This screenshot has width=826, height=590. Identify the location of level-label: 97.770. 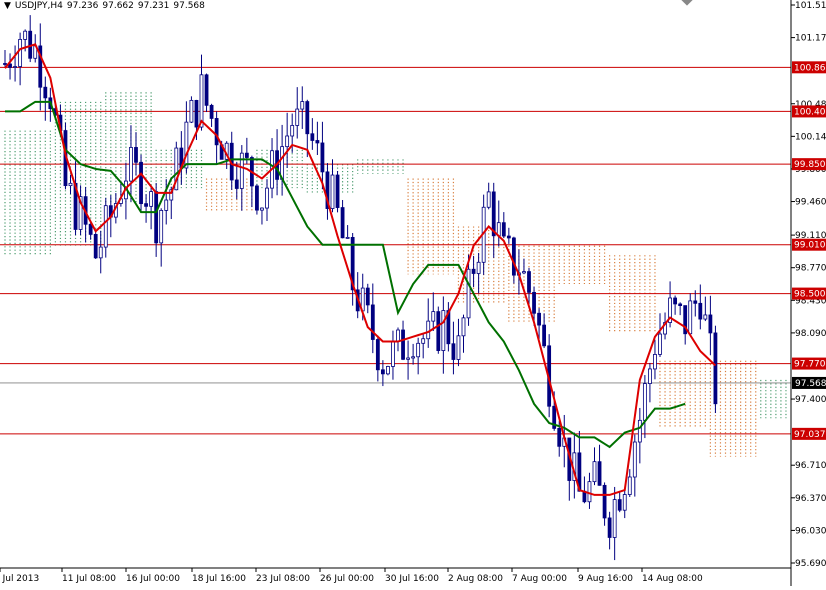
(810, 365).